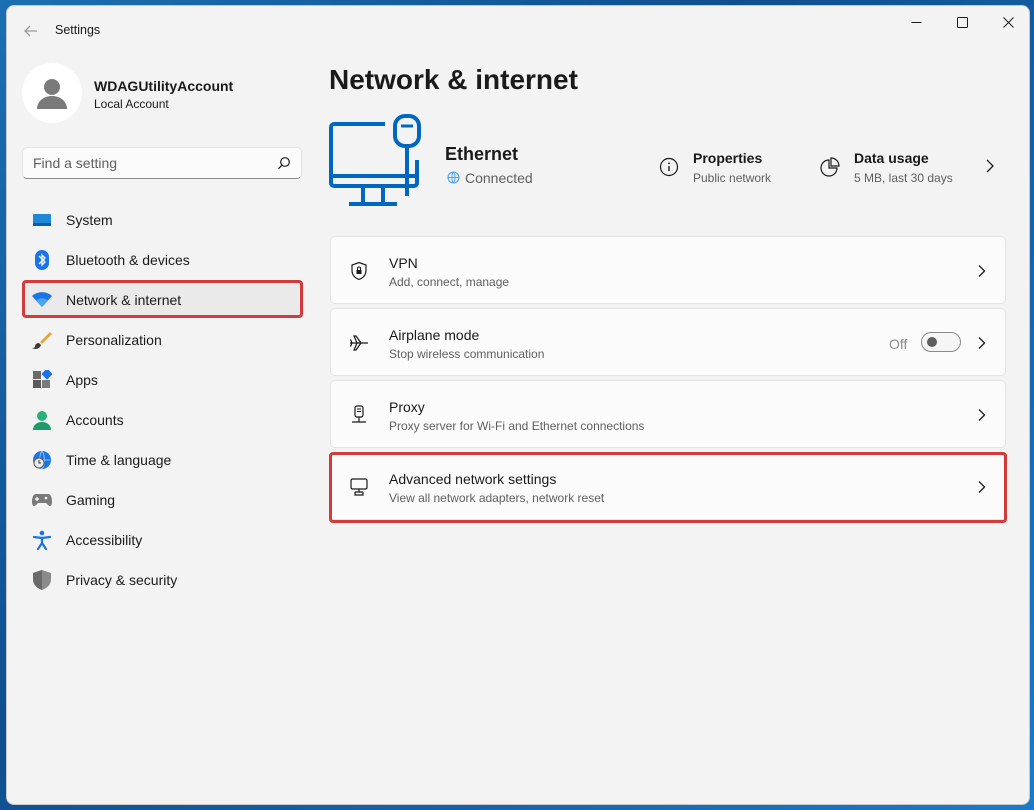 The image size is (1034, 810). Describe the element at coordinates (114, 340) in the screenshot. I see `sidebar-item-label: Personalization` at that location.